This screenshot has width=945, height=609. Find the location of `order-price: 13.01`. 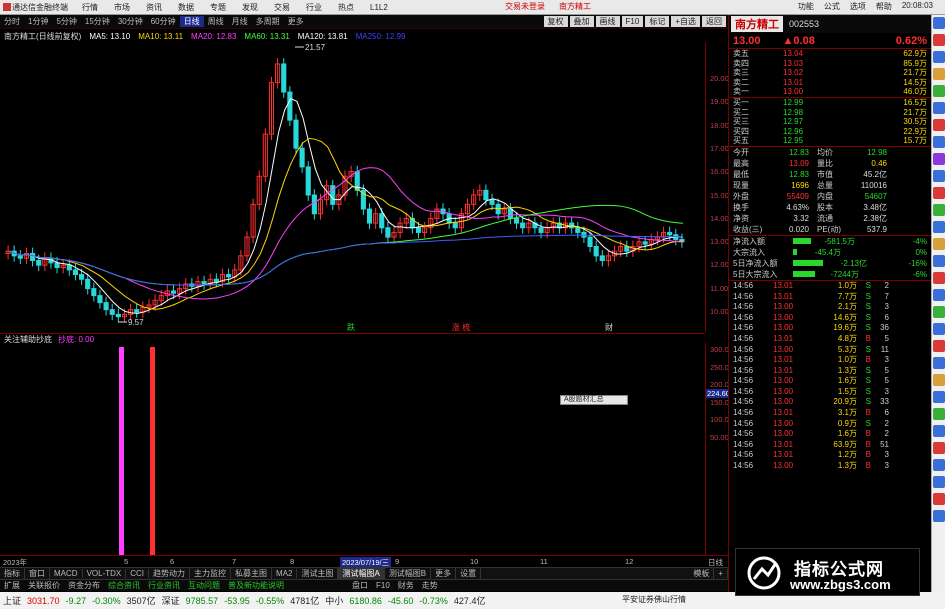

order-price: 13.01 is located at coordinates (803, 83).